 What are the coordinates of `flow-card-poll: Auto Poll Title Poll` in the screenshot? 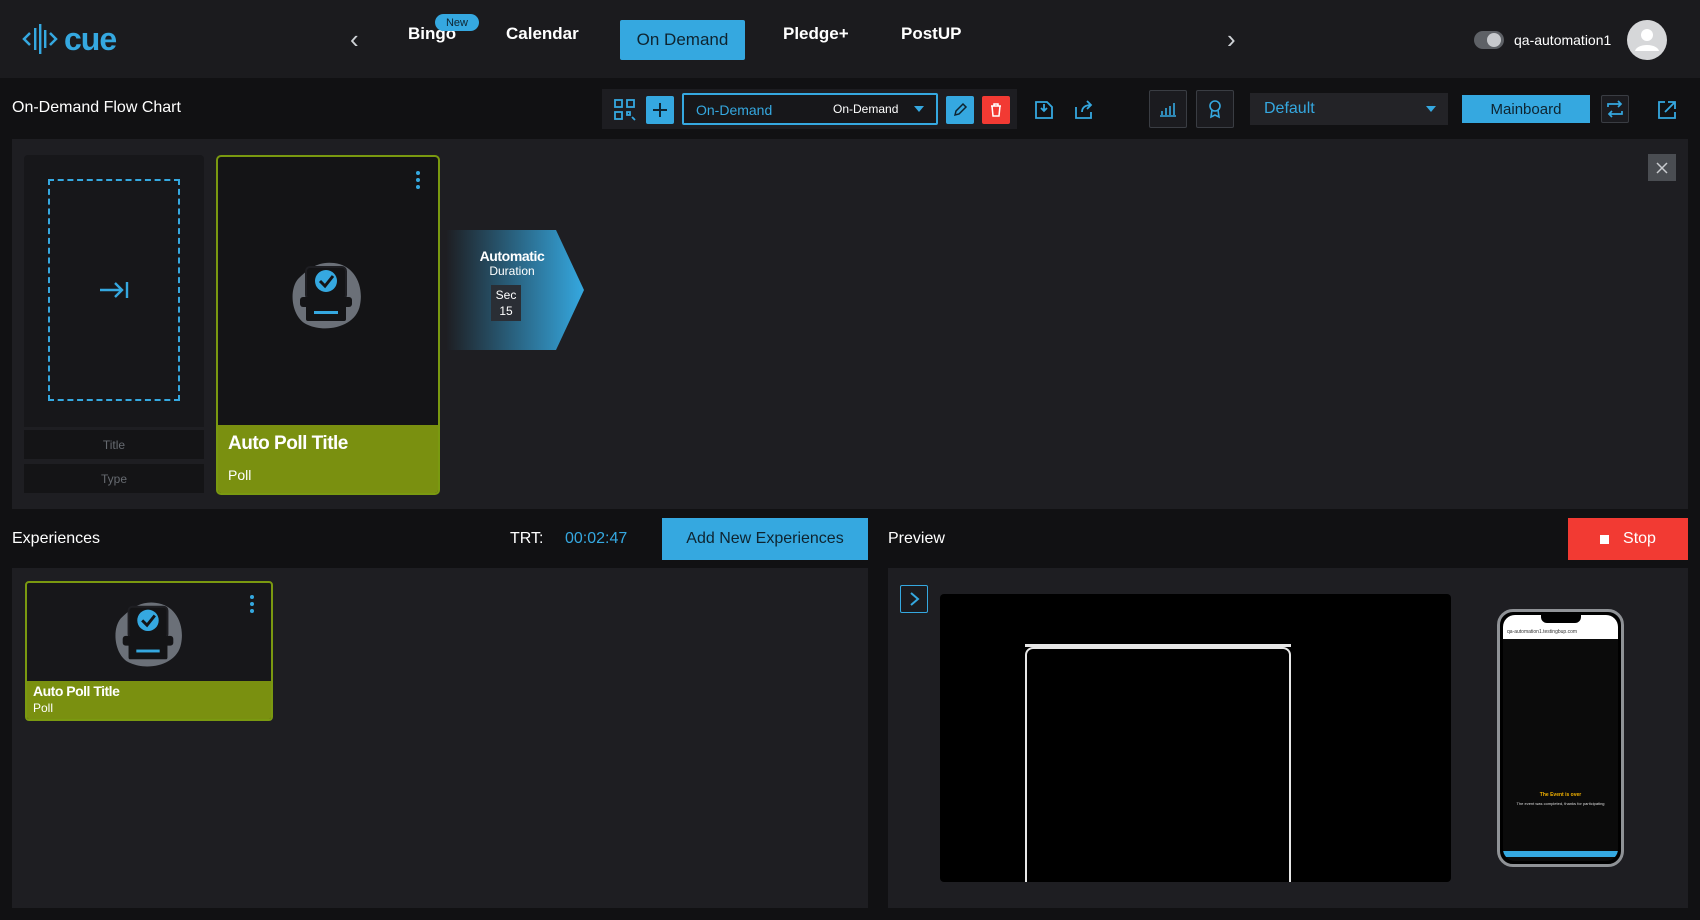 It's located at (328, 325).